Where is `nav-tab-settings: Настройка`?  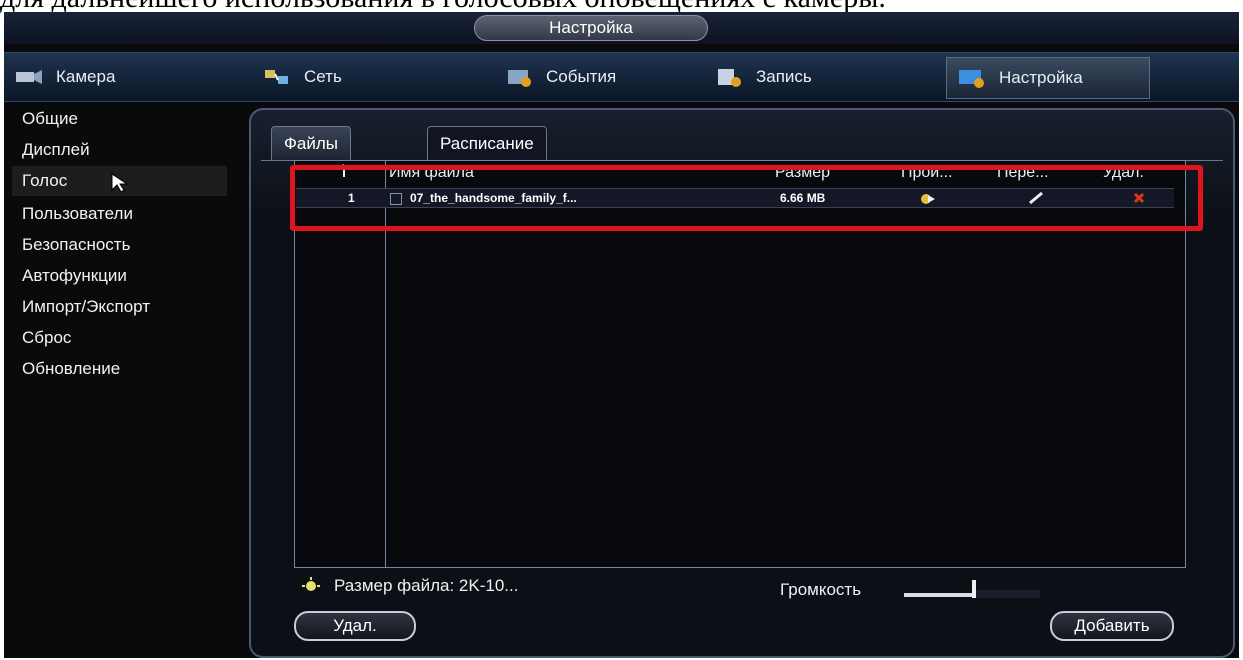 nav-tab-settings: Настройка is located at coordinates (1048, 78).